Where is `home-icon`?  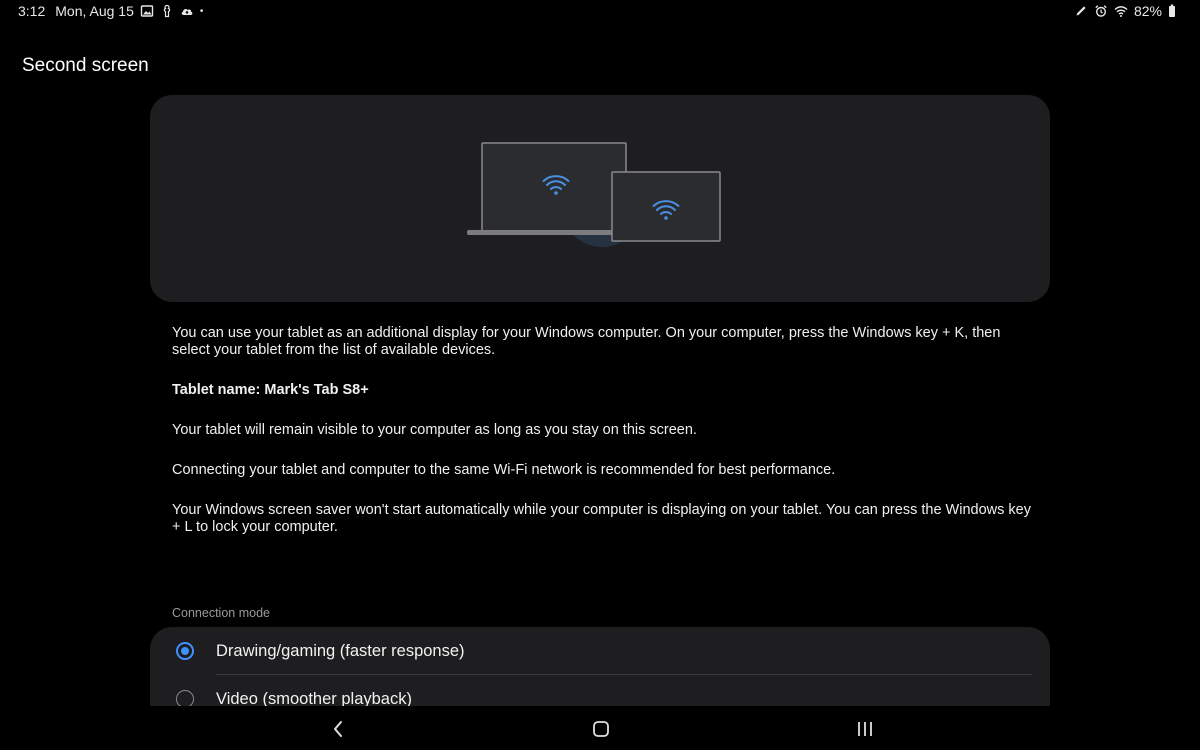
home-icon is located at coordinates (601, 729).